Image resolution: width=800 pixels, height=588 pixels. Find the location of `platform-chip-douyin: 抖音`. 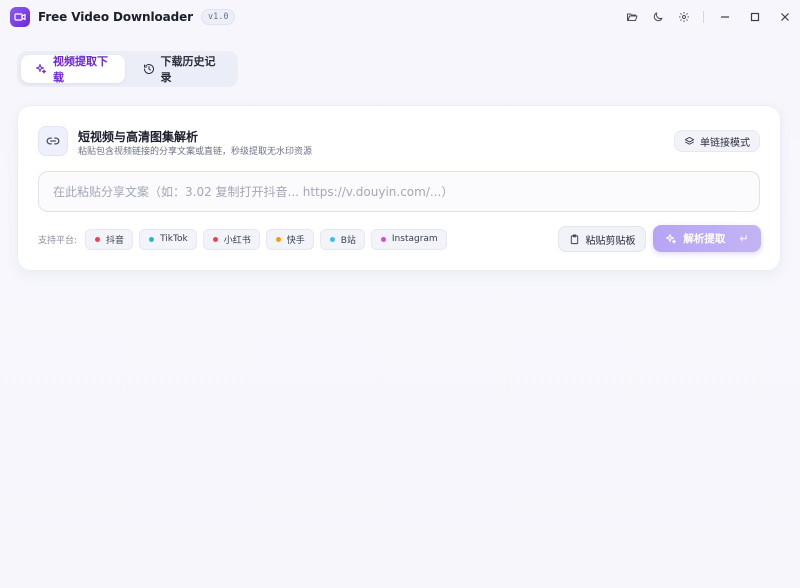

platform-chip-douyin: 抖音 is located at coordinates (109, 239).